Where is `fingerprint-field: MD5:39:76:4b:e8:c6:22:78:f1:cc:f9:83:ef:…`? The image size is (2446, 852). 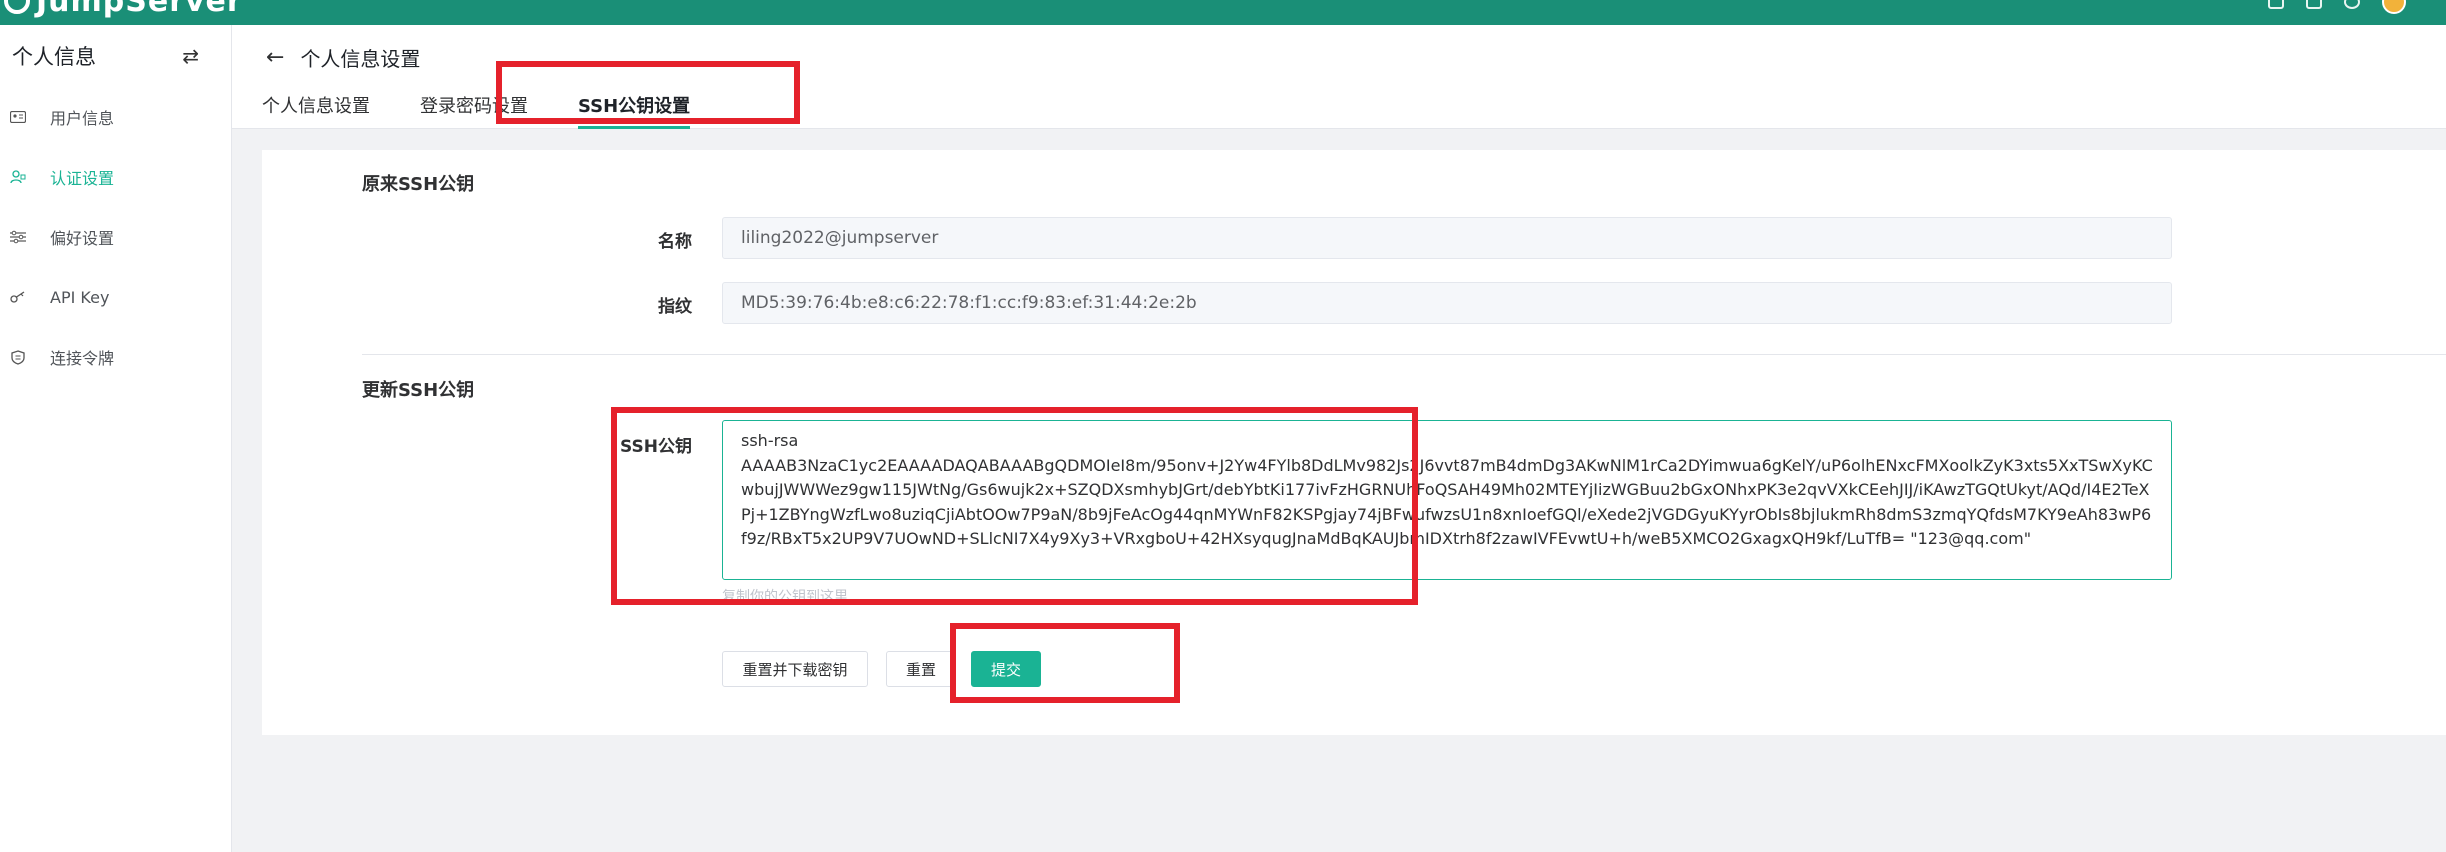 fingerprint-field: MD5:39:76:4b:e8:c6:22:78:f1:cc:f9:83:ef:… is located at coordinates (1447, 303).